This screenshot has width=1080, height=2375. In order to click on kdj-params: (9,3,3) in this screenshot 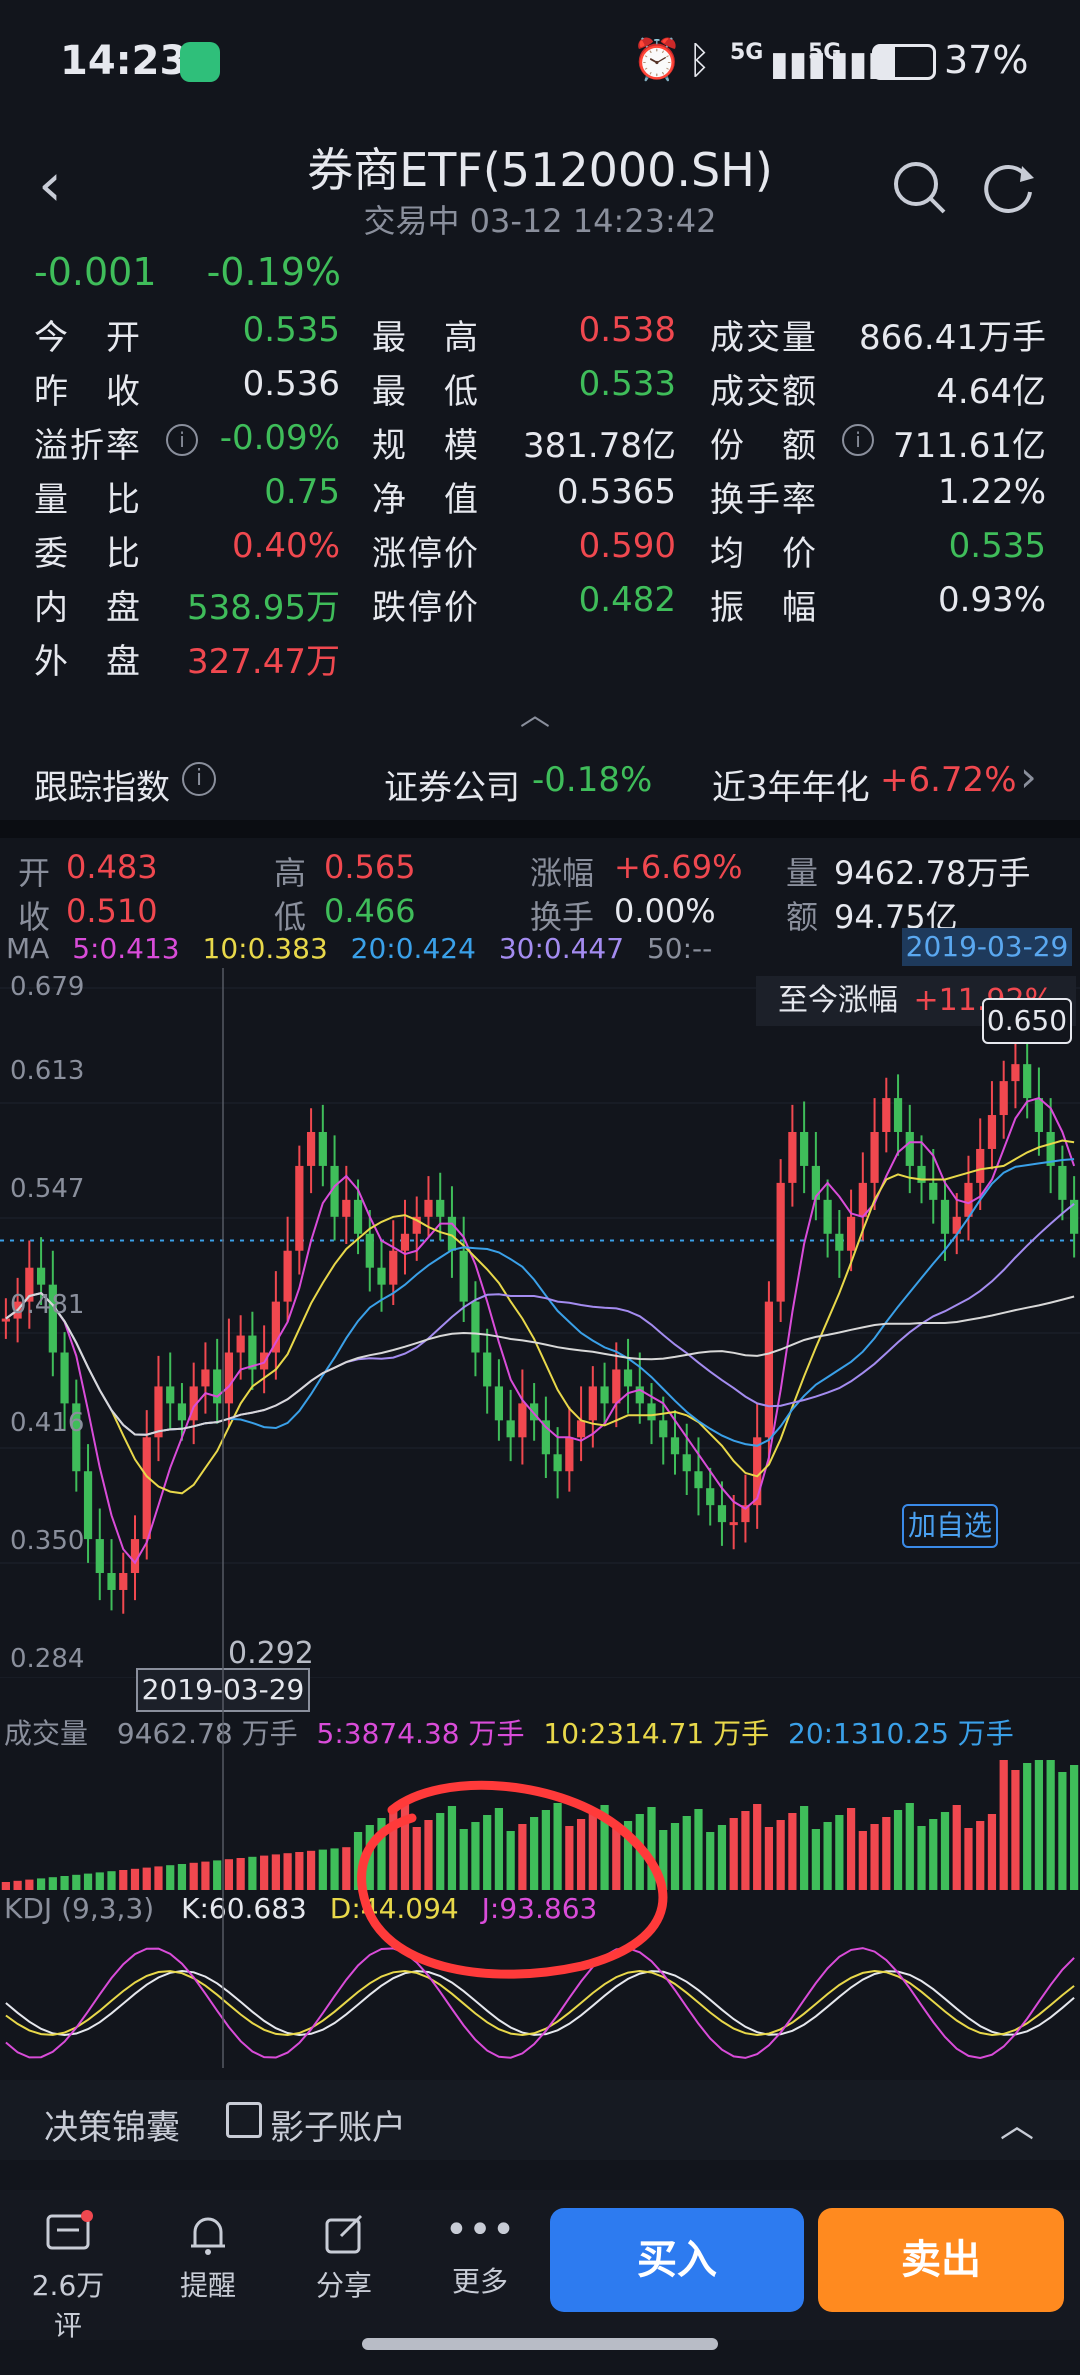, I will do `click(108, 1908)`.